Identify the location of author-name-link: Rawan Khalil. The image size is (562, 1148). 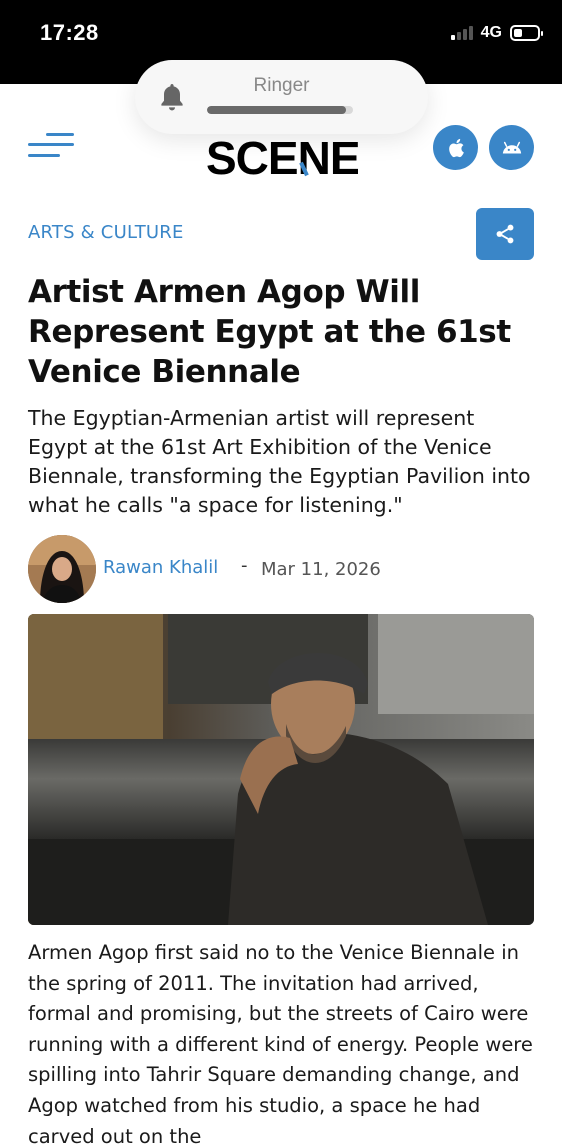
(160, 567).